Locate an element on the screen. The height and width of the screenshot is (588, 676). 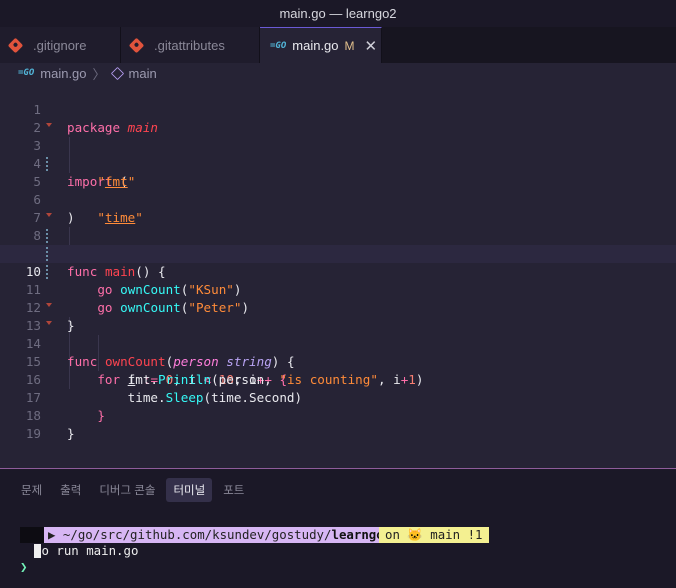
code-line: 5 "time" is located at coordinates (338, 190).